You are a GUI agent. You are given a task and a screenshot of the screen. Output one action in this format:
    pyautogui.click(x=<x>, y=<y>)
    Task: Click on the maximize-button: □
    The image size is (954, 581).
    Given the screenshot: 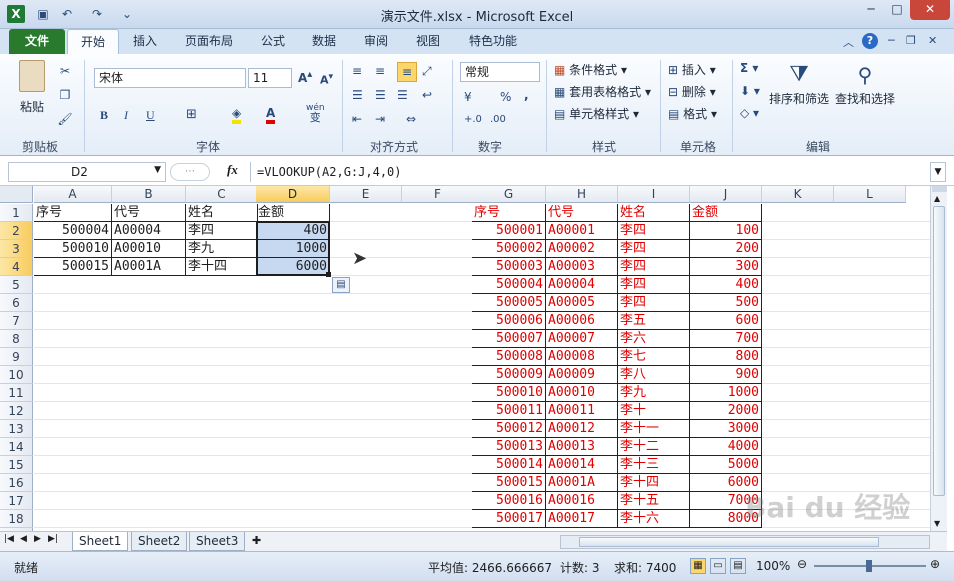 What is the action you would take?
    pyautogui.click(x=897, y=10)
    